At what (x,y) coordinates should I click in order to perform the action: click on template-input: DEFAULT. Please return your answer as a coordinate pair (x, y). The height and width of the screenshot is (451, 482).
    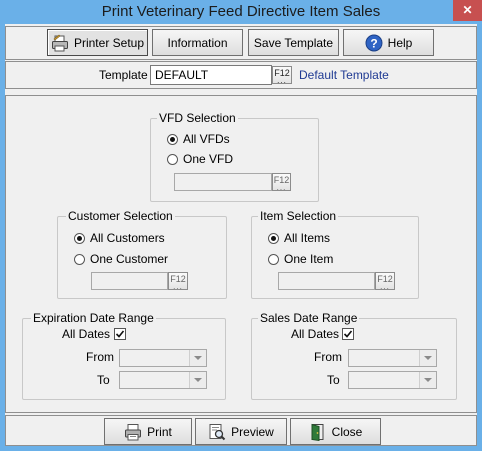
    Looking at the image, I should click on (211, 75).